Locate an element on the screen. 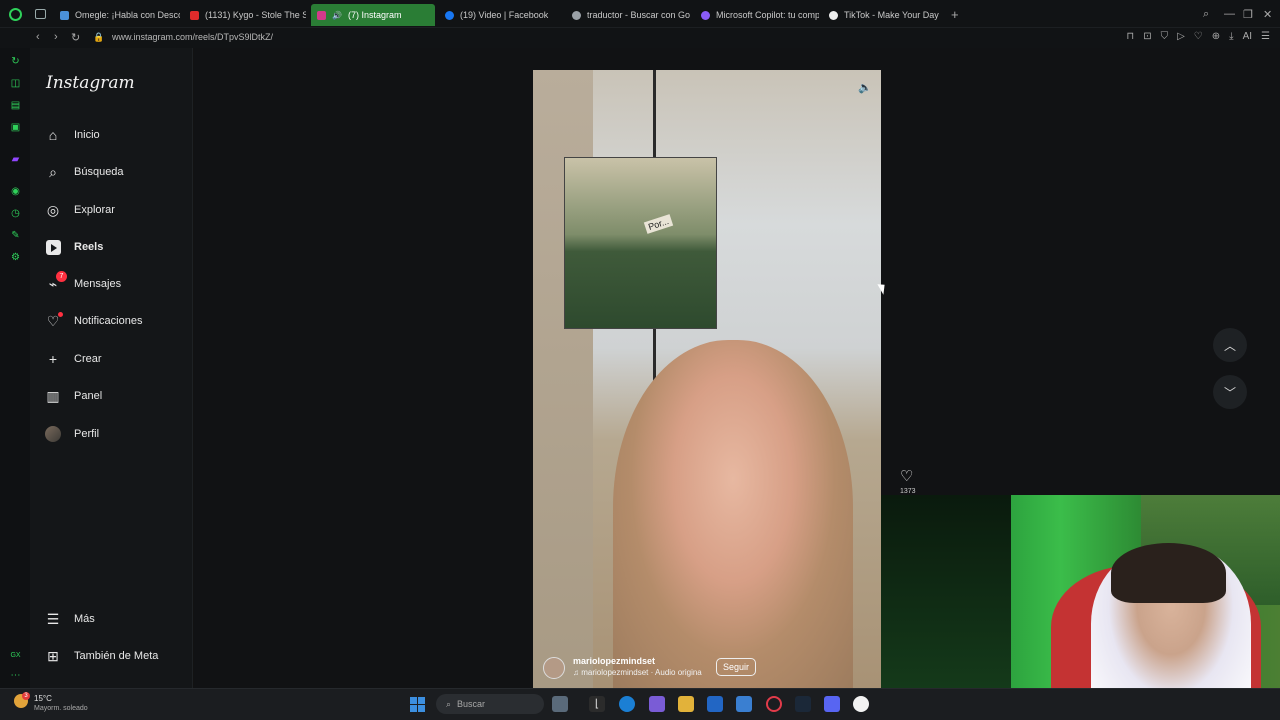 This screenshot has width=1280, height=720. tab-title: (19) Video | Facebook is located at coordinates (504, 15).